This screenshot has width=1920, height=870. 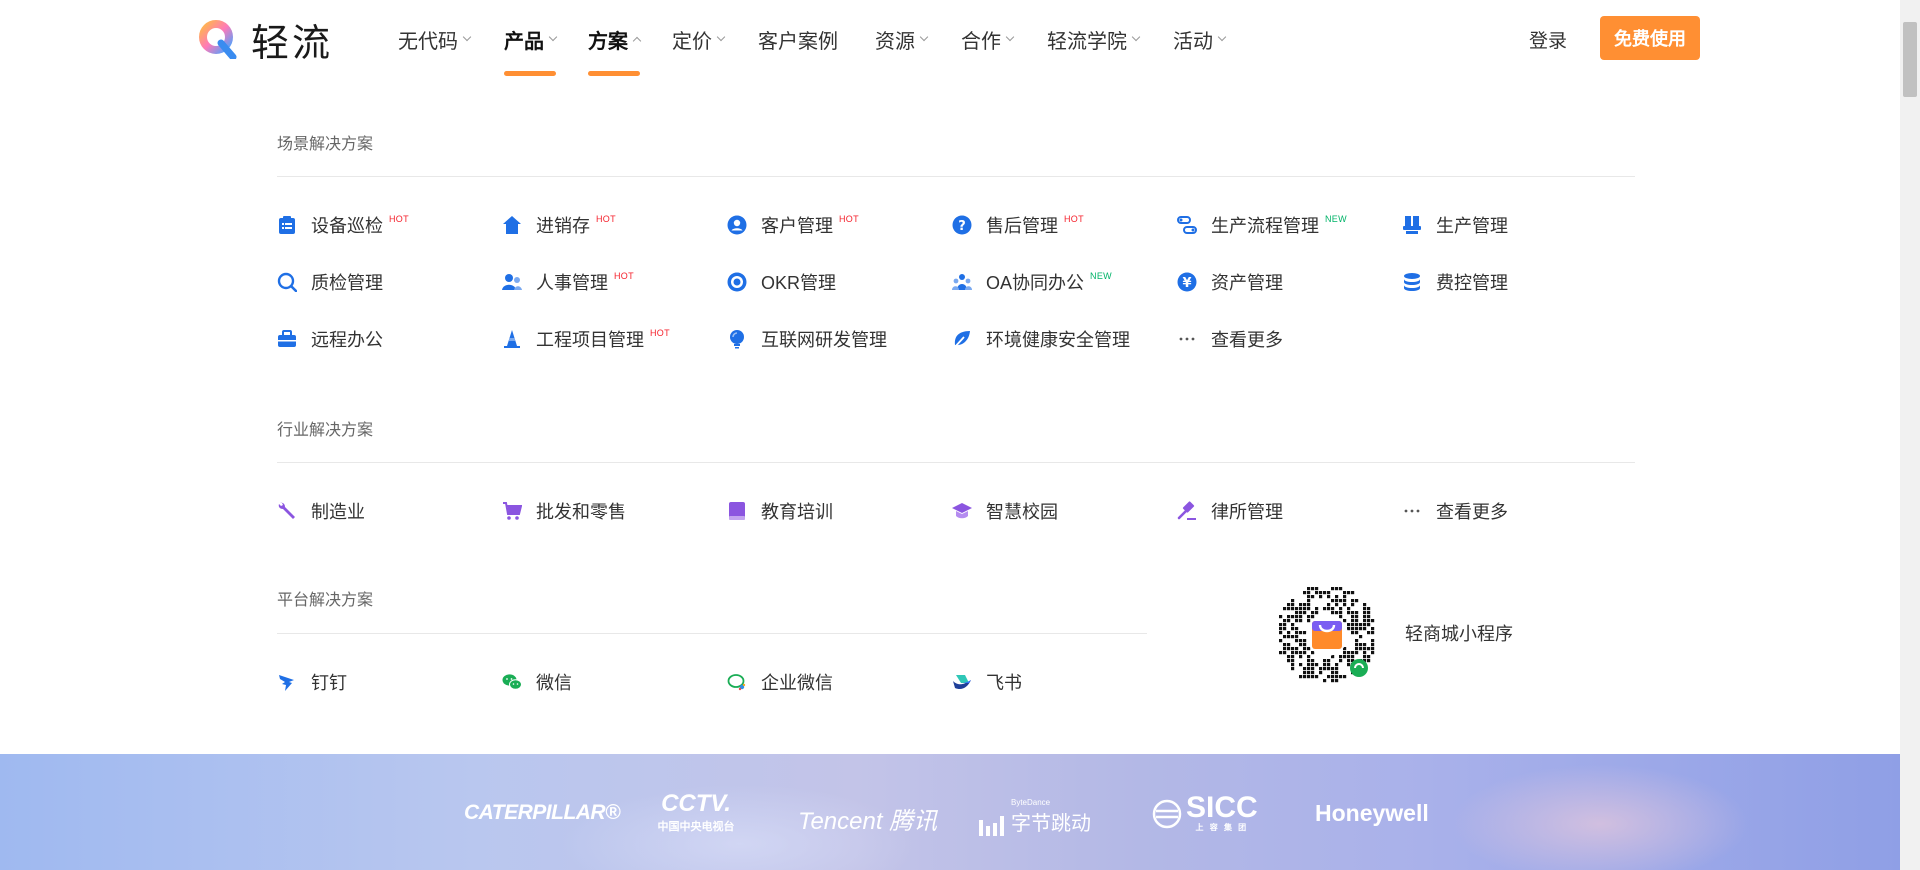 I want to click on chevron-up-icon, so click(x=637, y=41).